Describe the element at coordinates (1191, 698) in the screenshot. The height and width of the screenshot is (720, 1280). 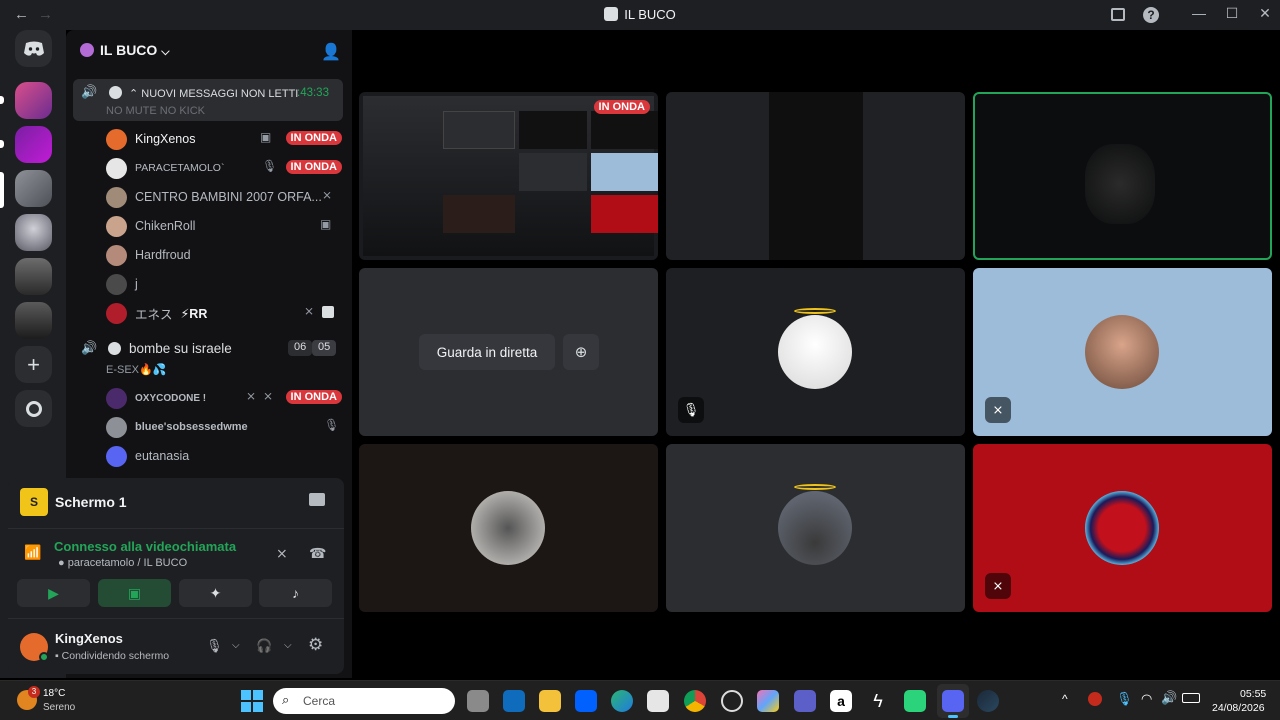
I see `battery-icon` at that location.